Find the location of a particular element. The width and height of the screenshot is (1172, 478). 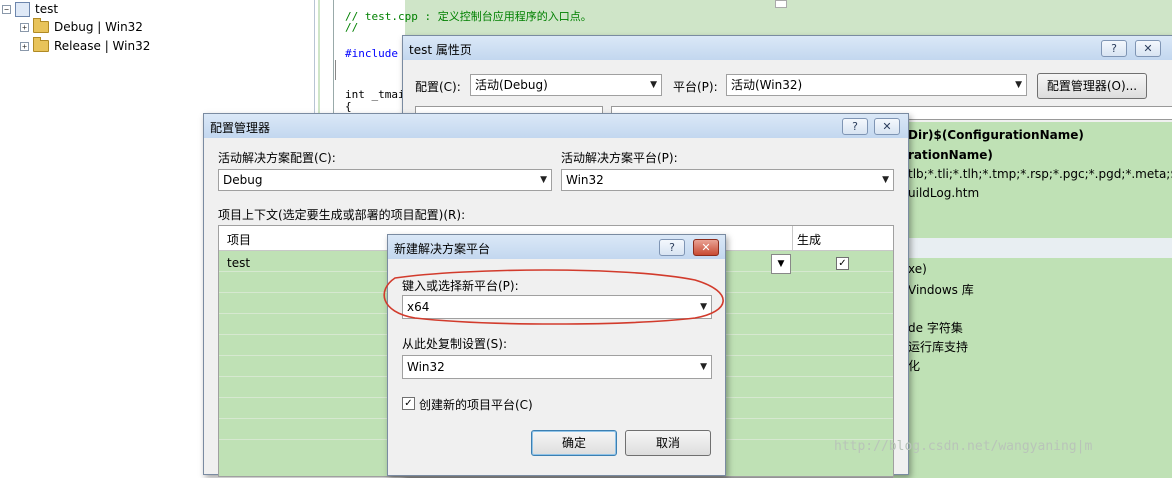

config-select-value: 活动(Debug) is located at coordinates (511, 85).